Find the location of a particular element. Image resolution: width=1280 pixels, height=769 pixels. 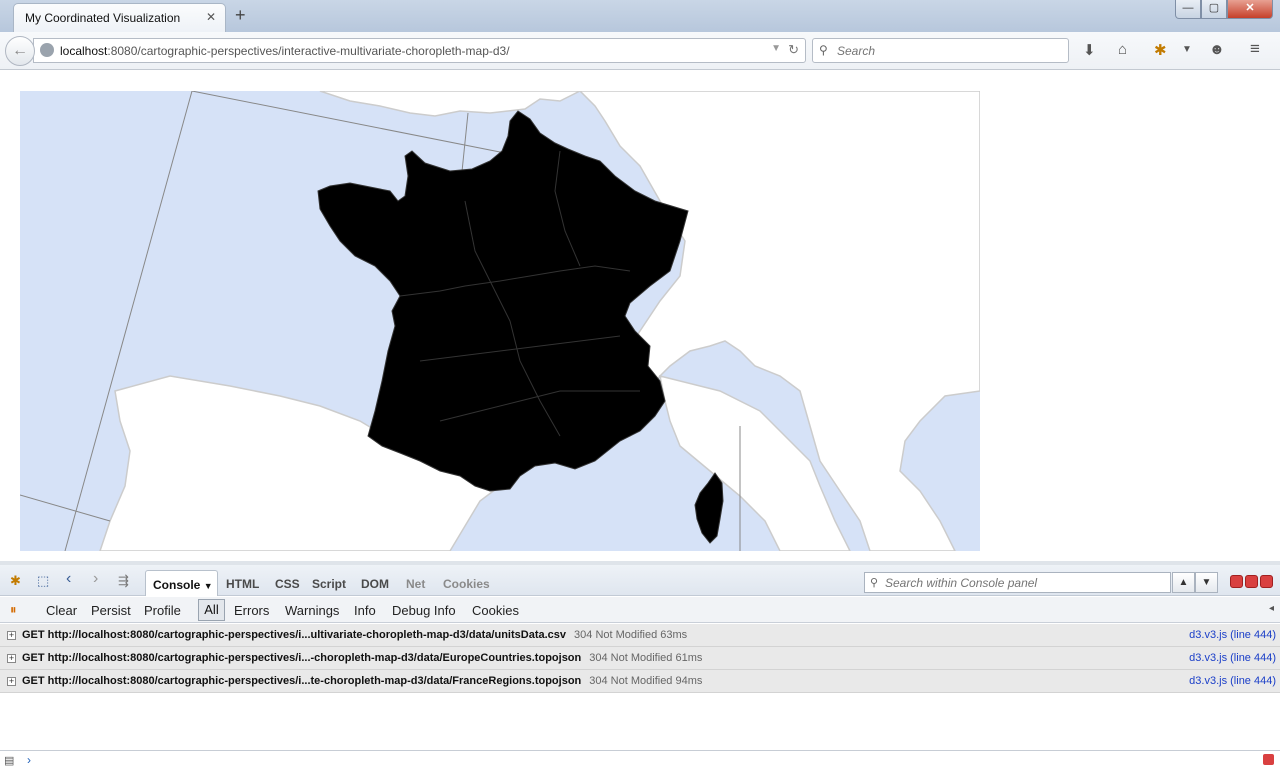

firebug-detach-button is located at coordinates (1251, 581).